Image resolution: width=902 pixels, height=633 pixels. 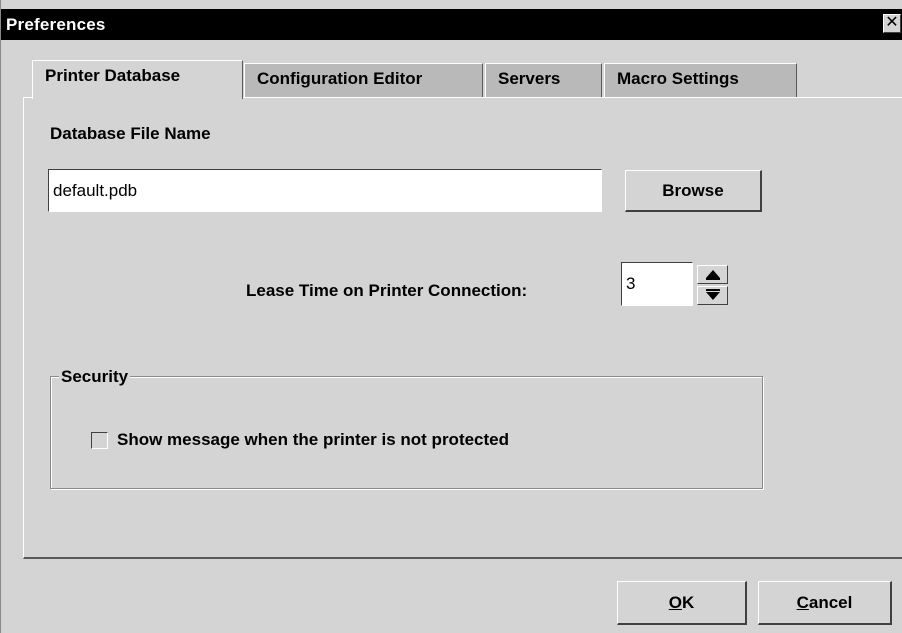 I want to click on lease-time-input, so click(x=657, y=284).